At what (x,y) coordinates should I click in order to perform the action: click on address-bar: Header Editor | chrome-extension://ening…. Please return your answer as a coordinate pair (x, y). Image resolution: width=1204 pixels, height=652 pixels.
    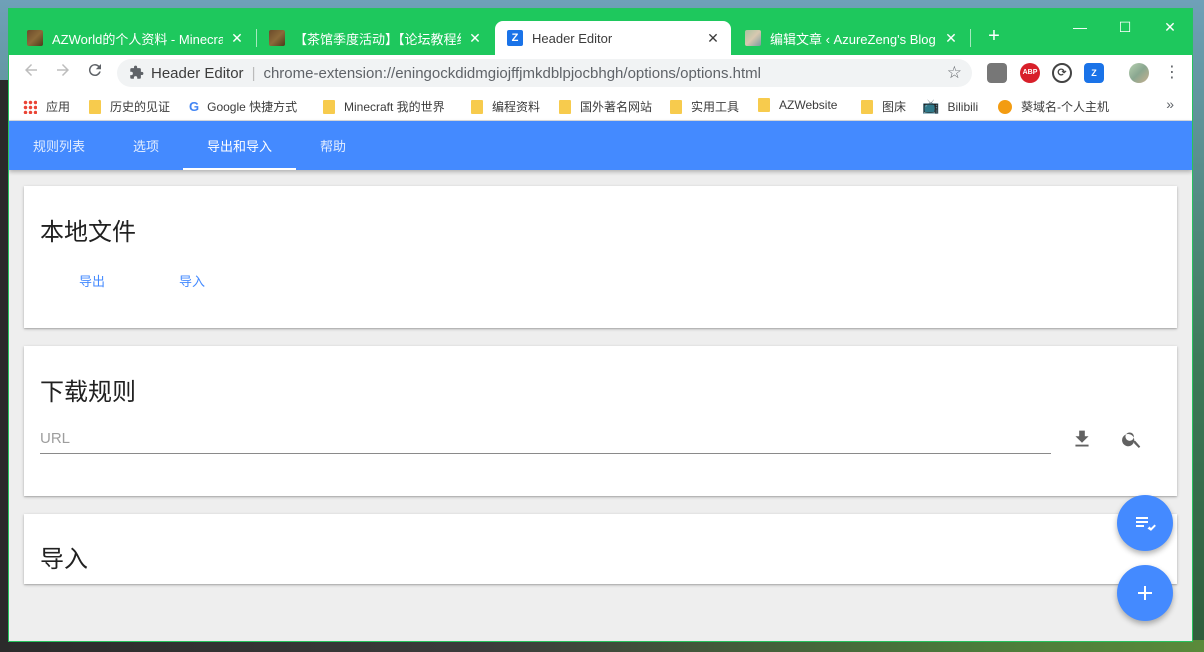
    Looking at the image, I should click on (544, 73).